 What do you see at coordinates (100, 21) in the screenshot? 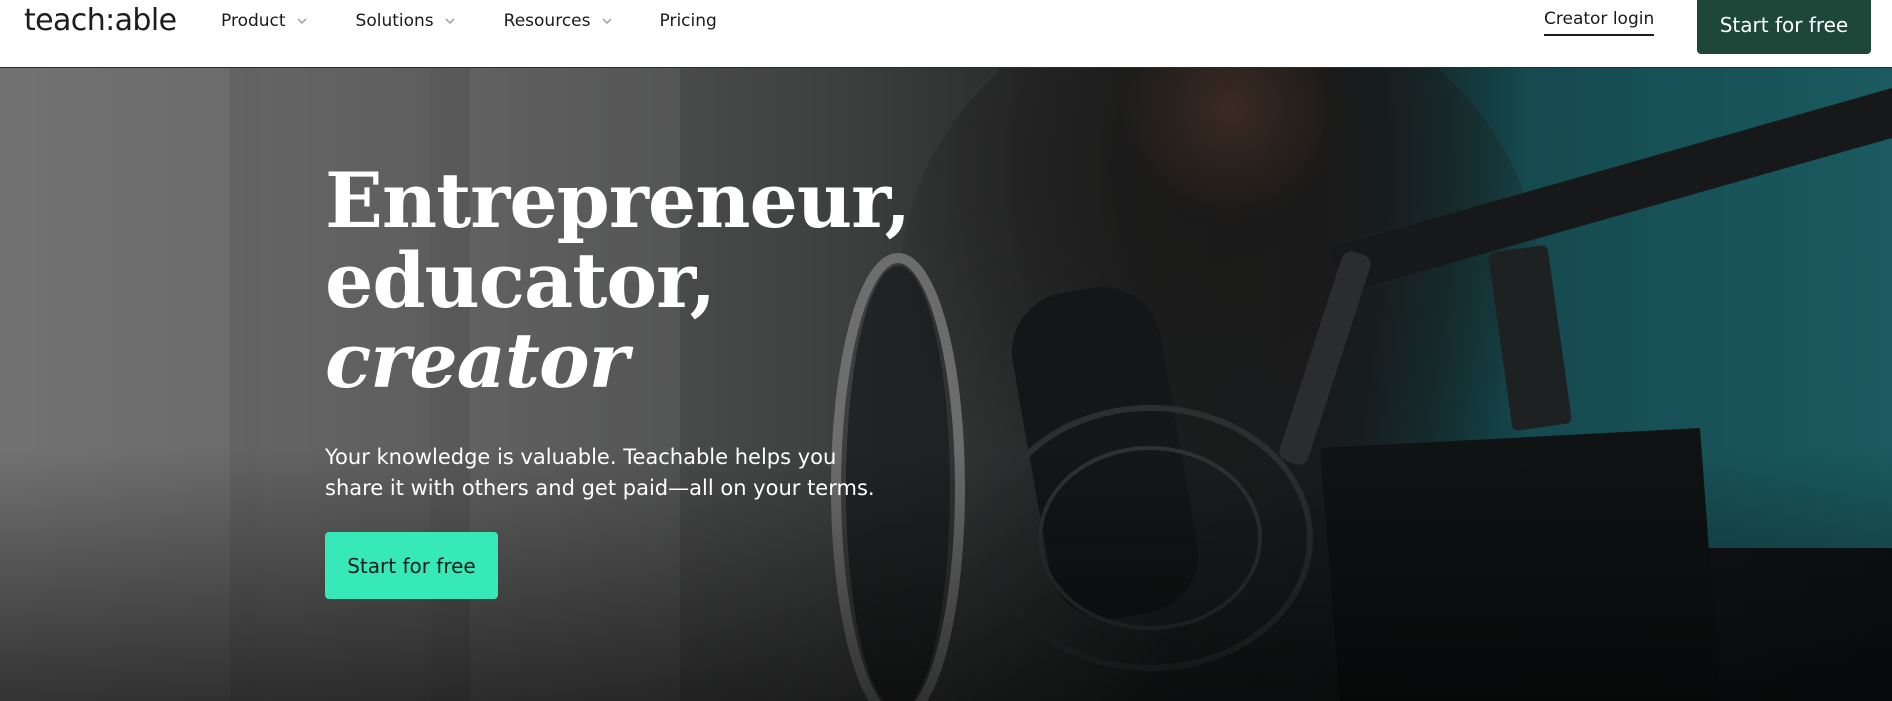
I see `teachable-logo: teach:able` at bounding box center [100, 21].